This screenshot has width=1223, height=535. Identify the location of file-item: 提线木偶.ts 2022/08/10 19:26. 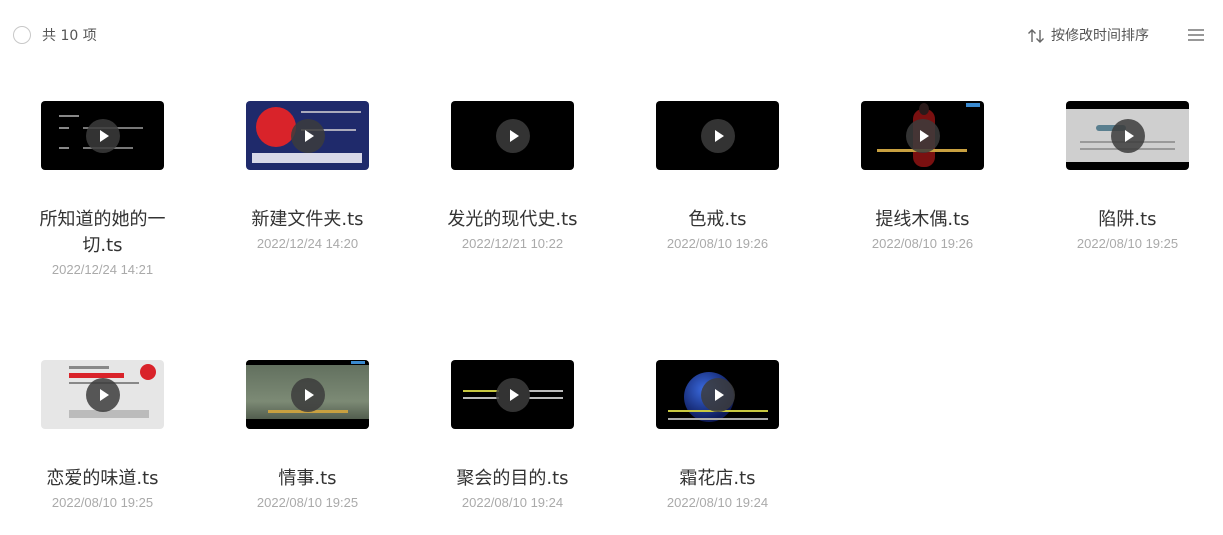
(922, 176).